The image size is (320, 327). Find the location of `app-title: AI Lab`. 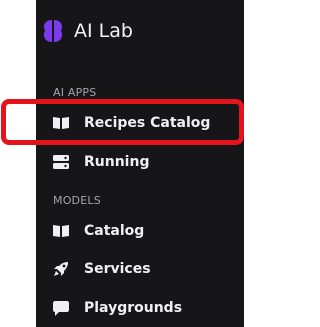

app-title: AI Lab is located at coordinates (103, 31).